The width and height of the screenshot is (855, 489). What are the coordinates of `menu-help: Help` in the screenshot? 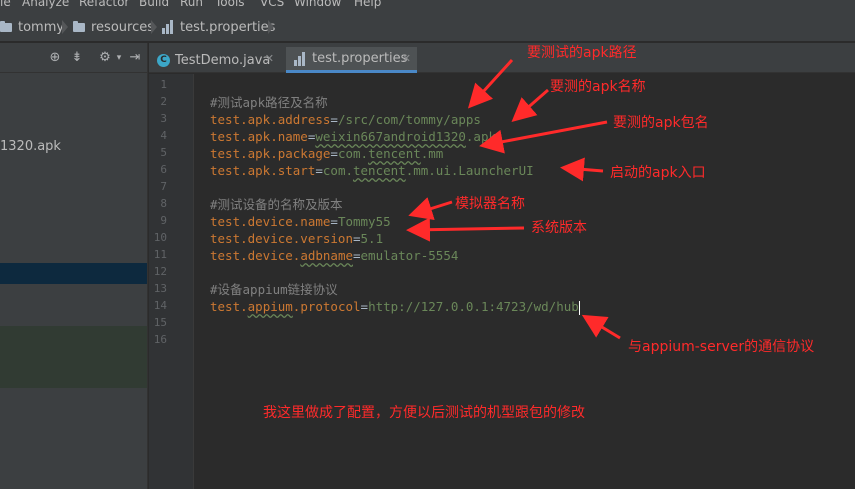 It's located at (367, 4).